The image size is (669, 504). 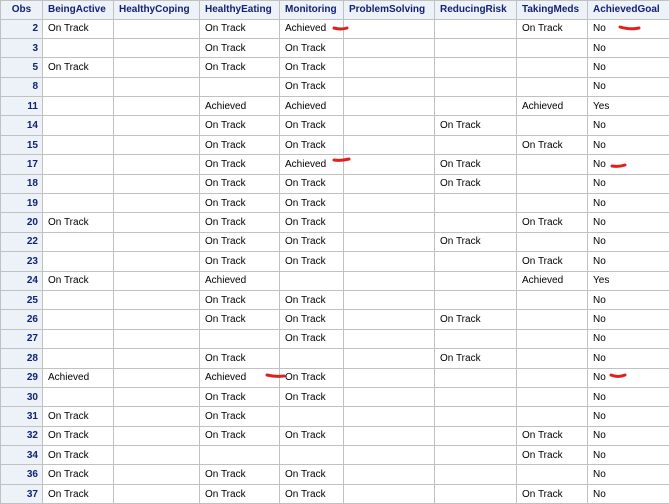 What do you see at coordinates (22, 416) in the screenshot?
I see `obs-cell: 31` at bounding box center [22, 416].